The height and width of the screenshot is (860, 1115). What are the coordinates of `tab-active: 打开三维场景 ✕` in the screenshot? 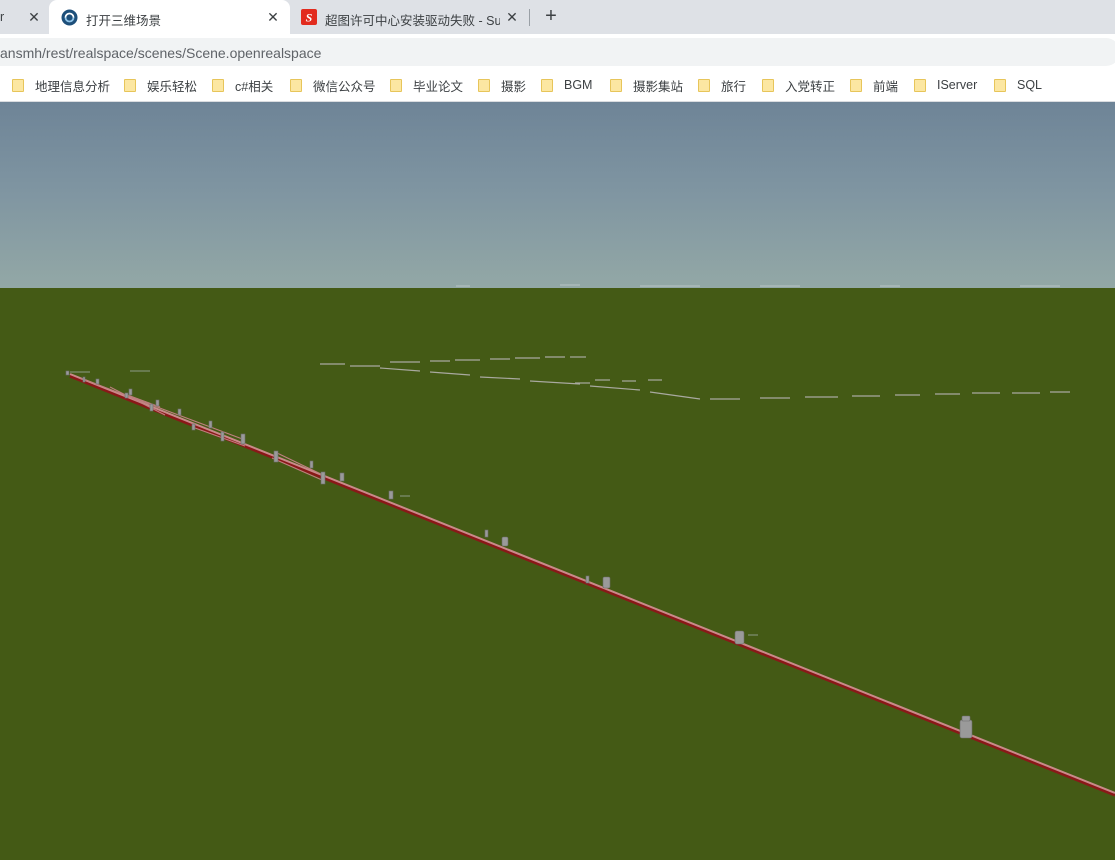 It's located at (169, 17).